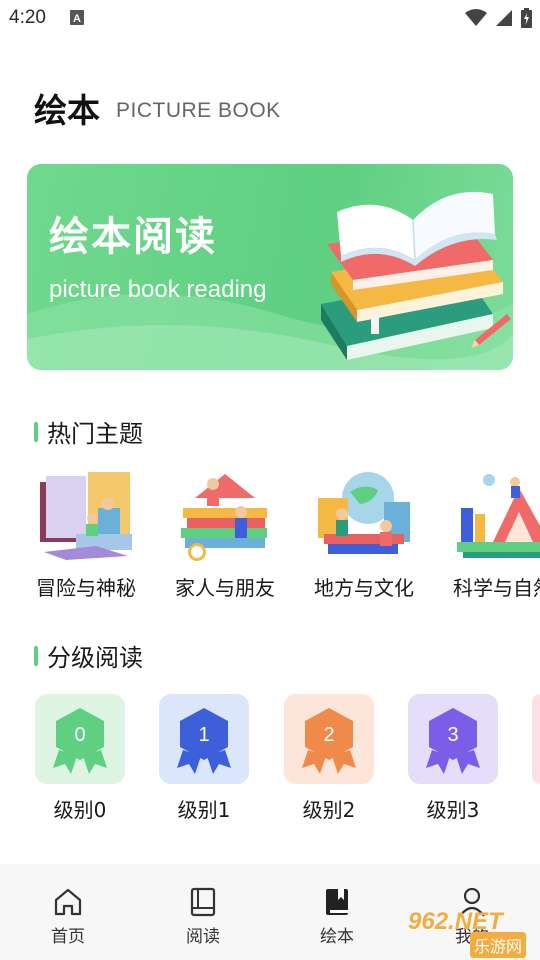 This screenshot has height=960, width=540. Describe the element at coordinates (270, 18) in the screenshot. I see `status-bar: 4:20 A` at that location.